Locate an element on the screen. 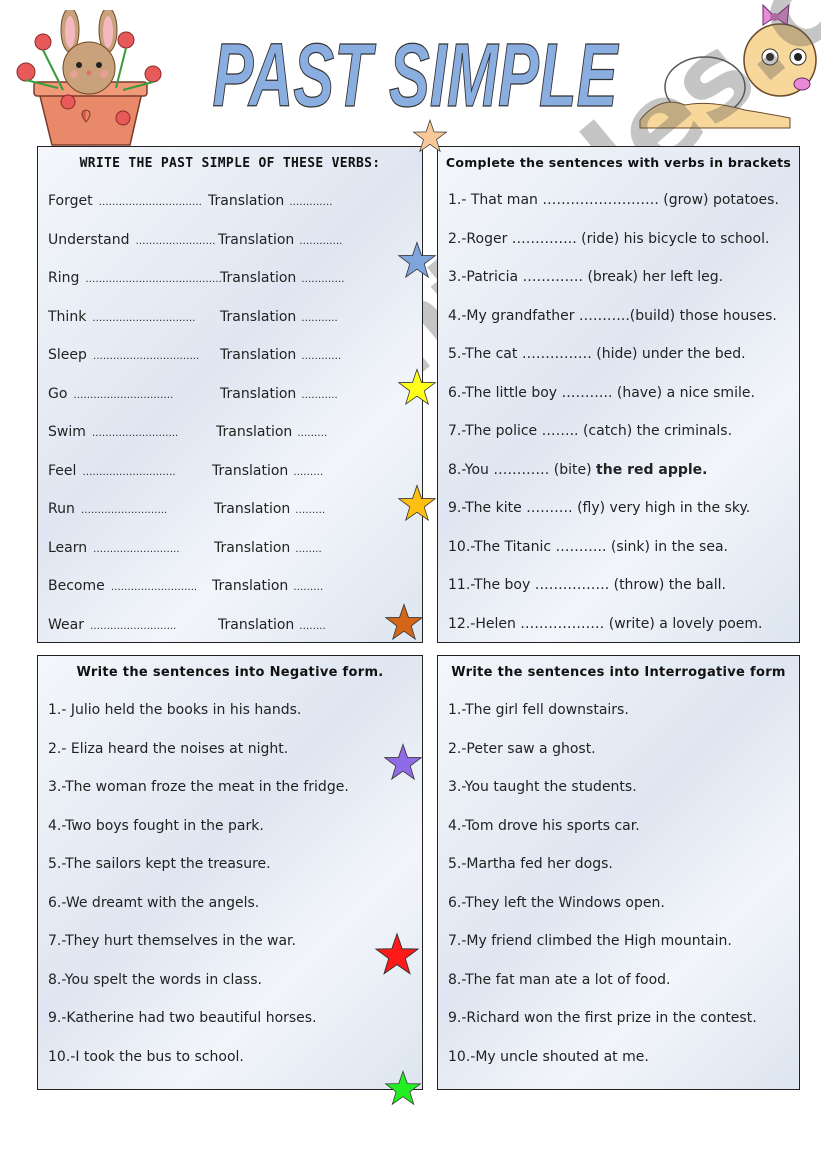 Image resolution: width=821 pixels, height=1169 pixels. negative-sentence-row: 1.- Julio held the books in his hands. is located at coordinates (175, 710).